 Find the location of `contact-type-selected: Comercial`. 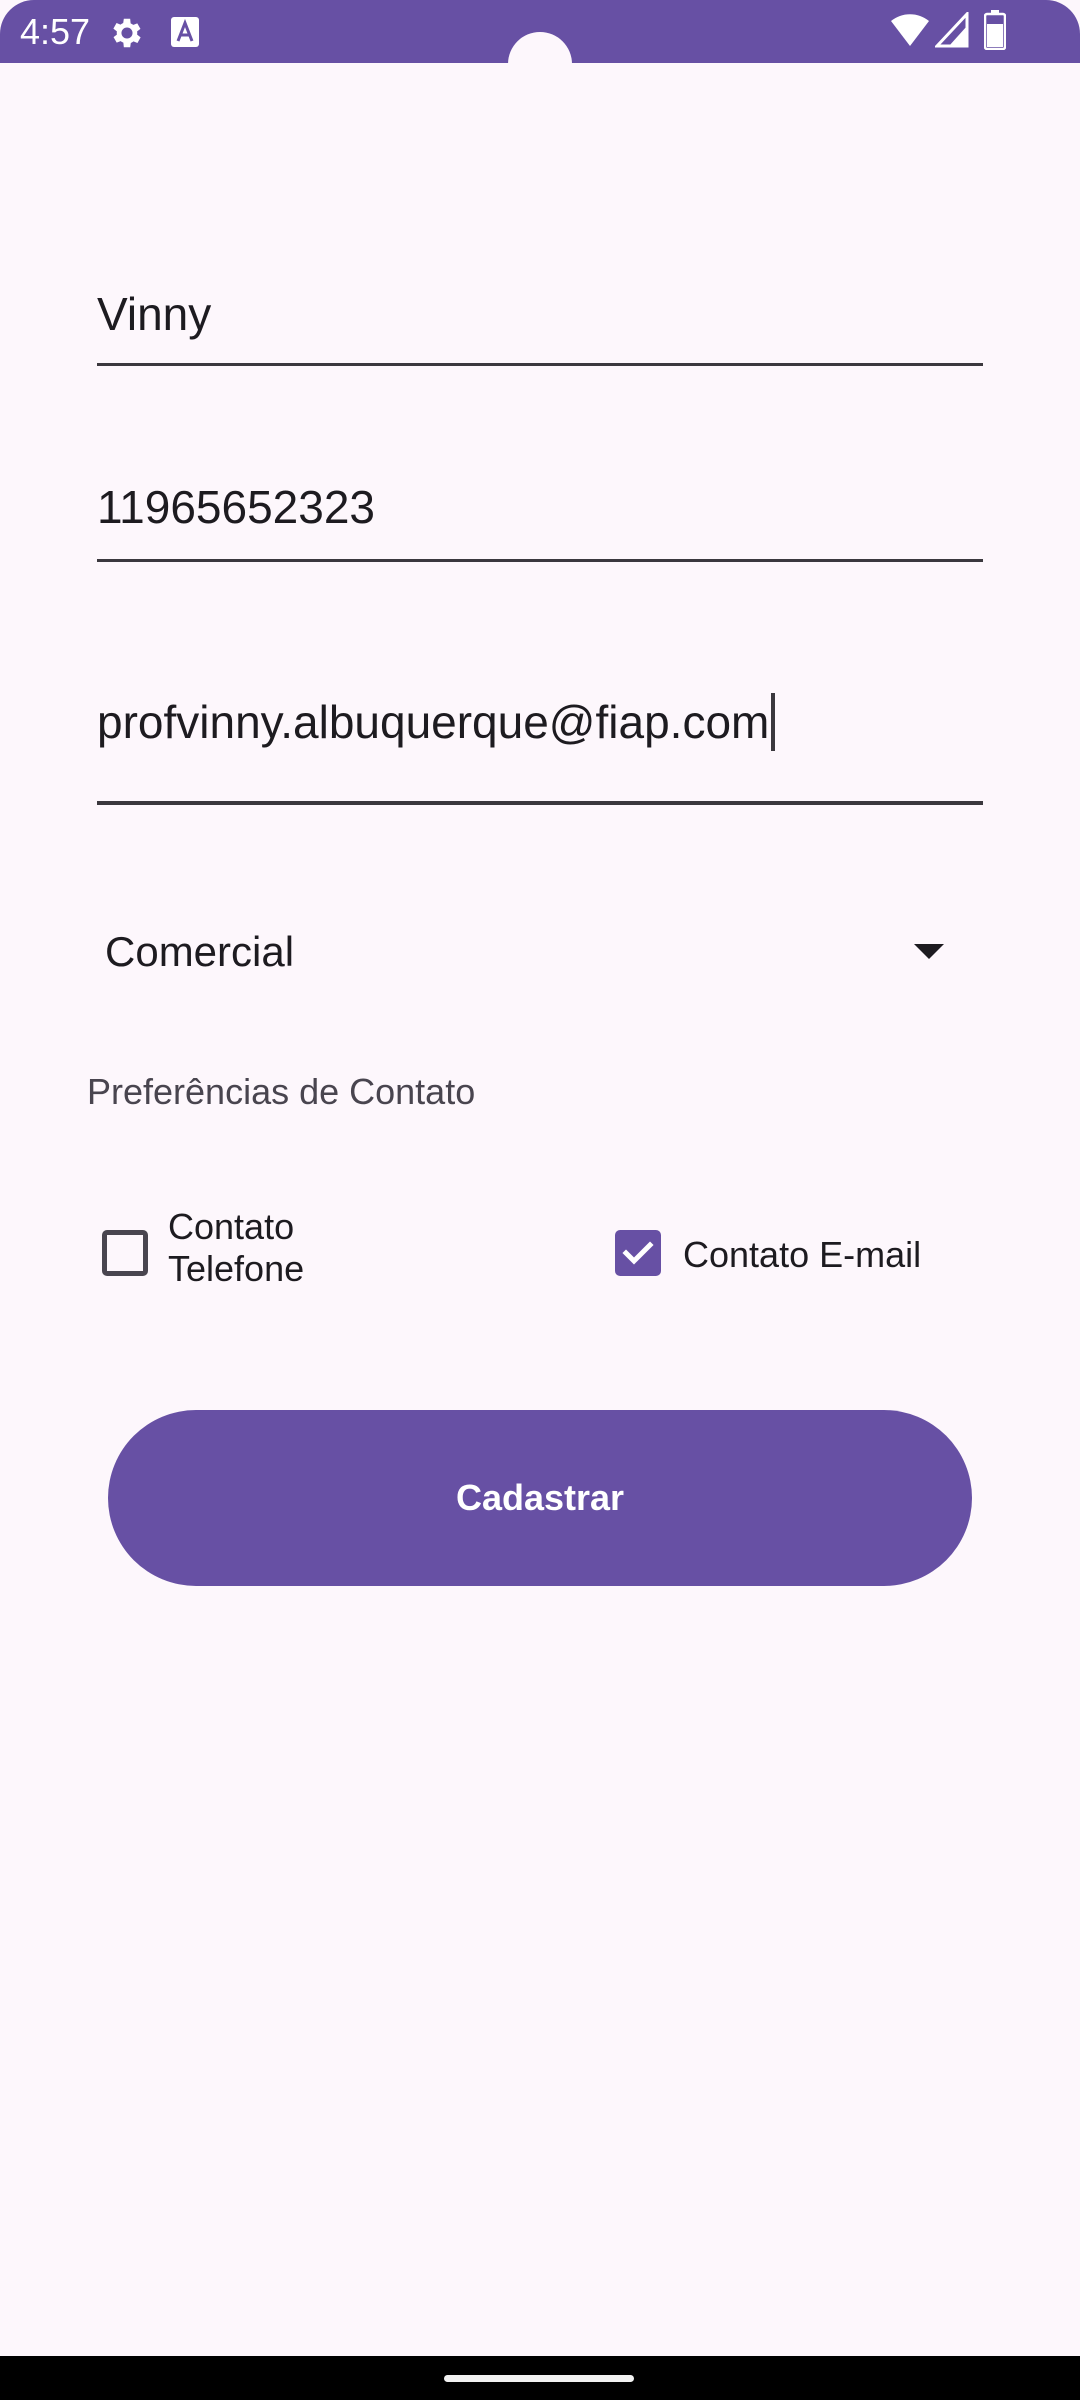

contact-type-selected: Comercial is located at coordinates (200, 951).